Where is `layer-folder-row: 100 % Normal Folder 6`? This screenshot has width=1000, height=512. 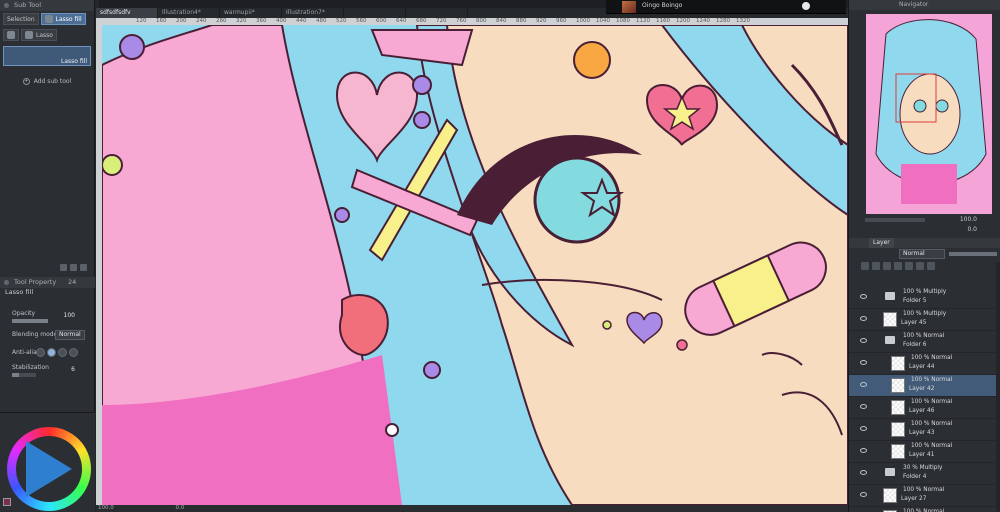 layer-folder-row: 100 % Normal Folder 6 is located at coordinates (924, 342).